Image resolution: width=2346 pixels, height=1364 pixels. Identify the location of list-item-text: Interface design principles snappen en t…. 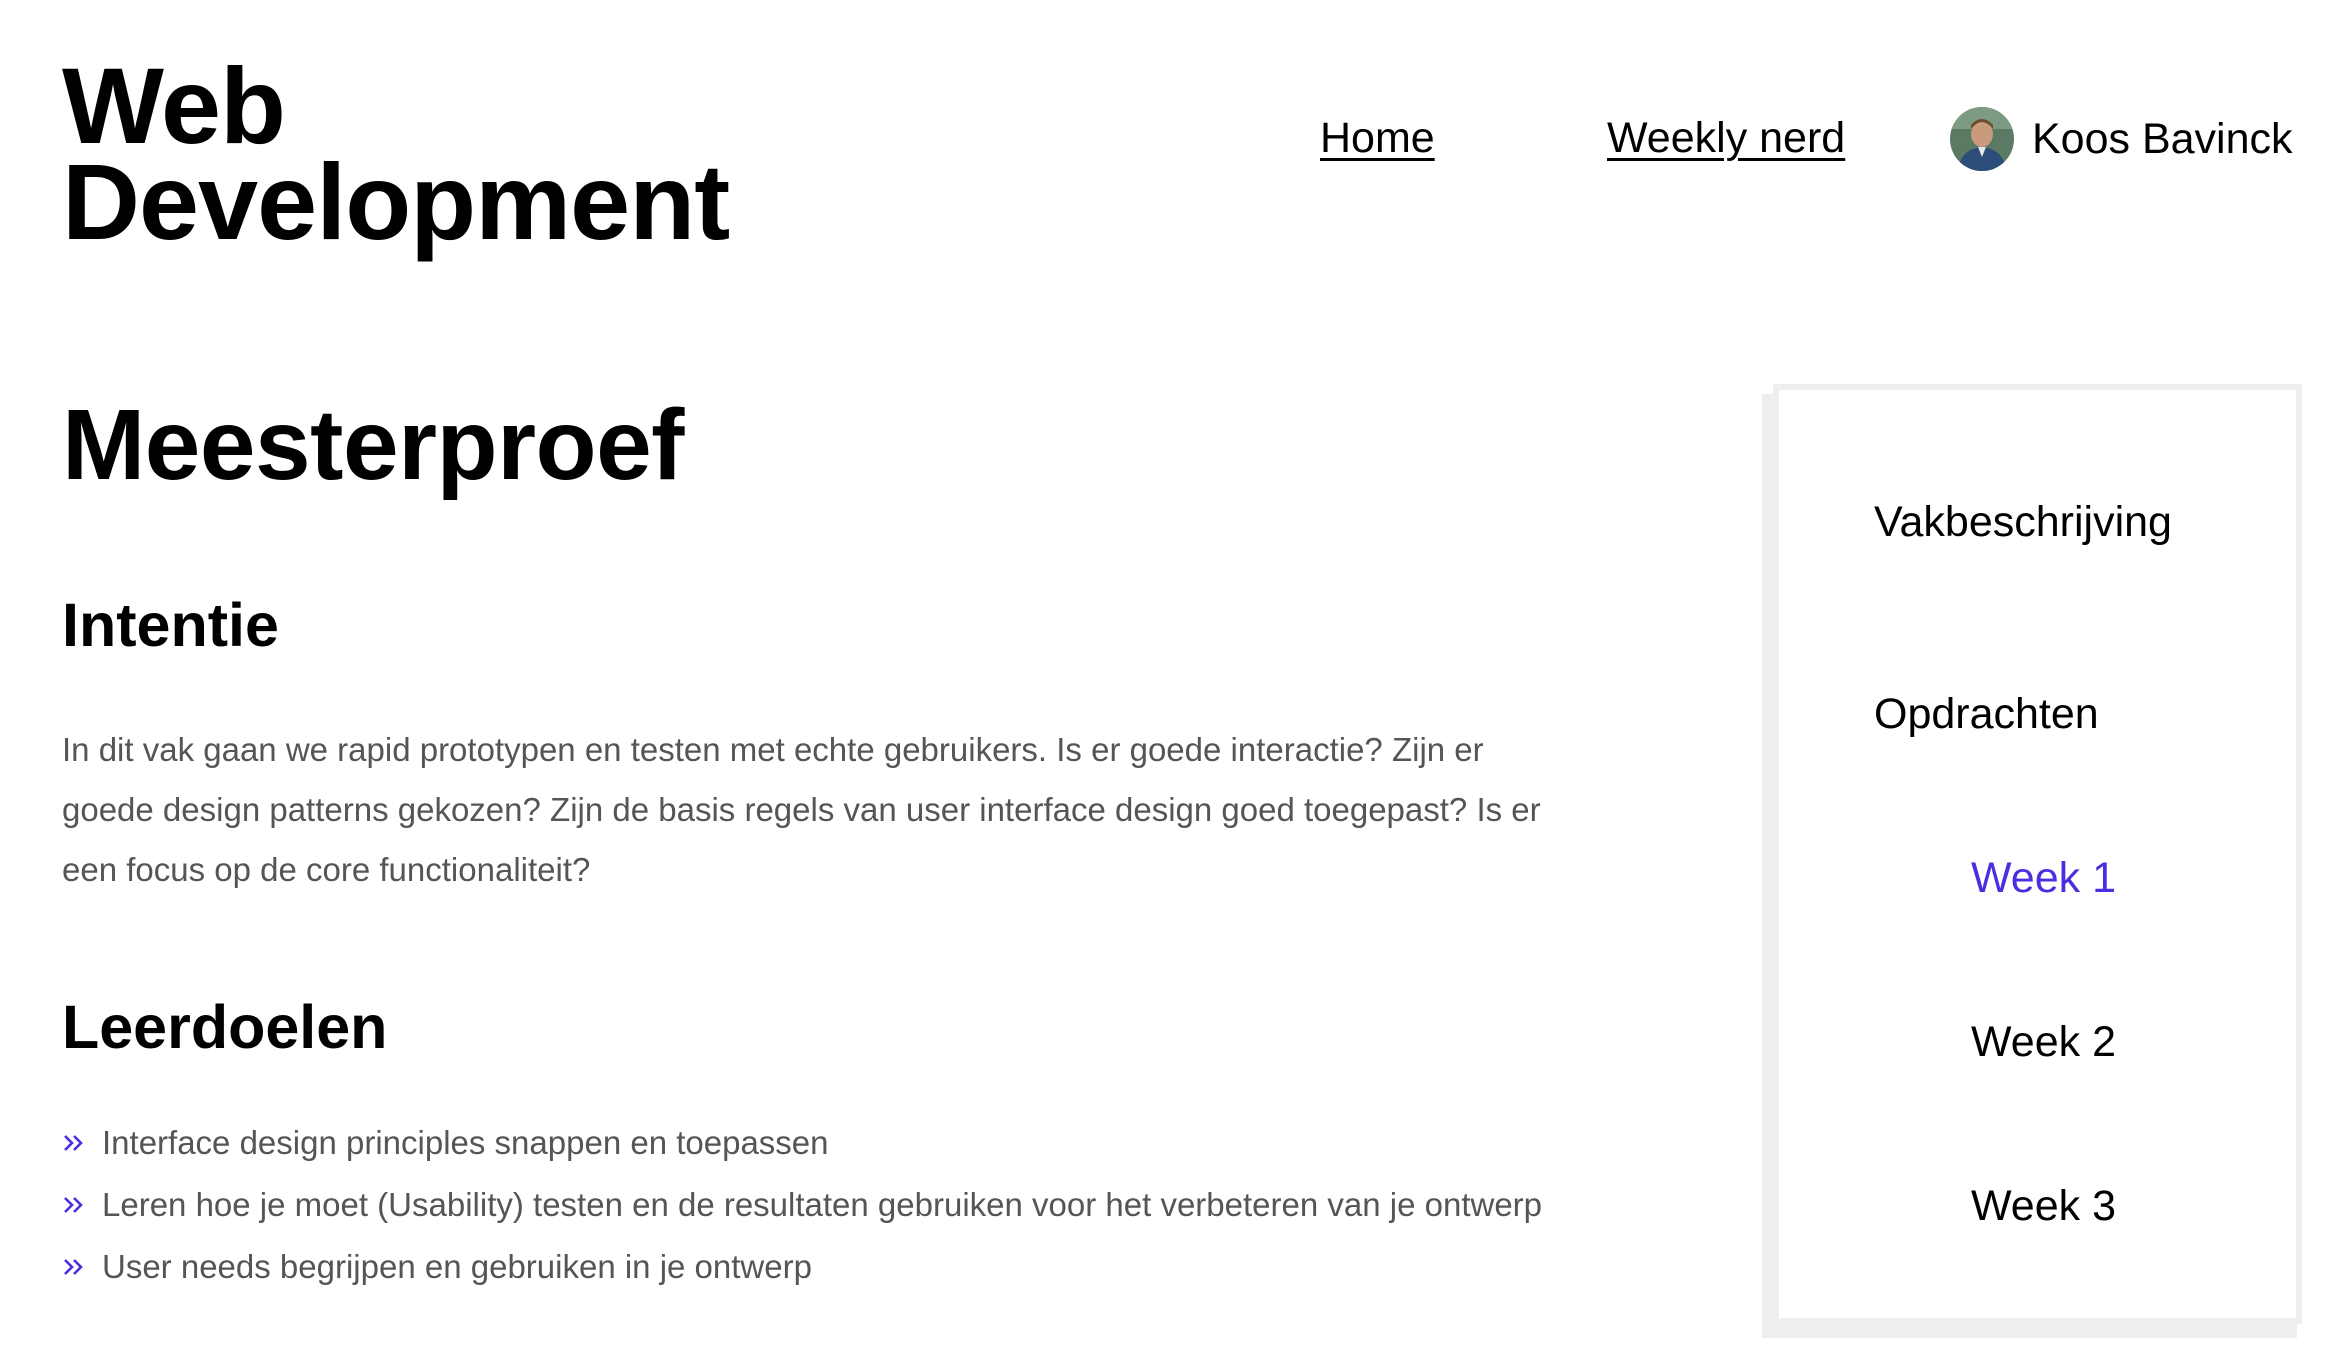
(465, 1142).